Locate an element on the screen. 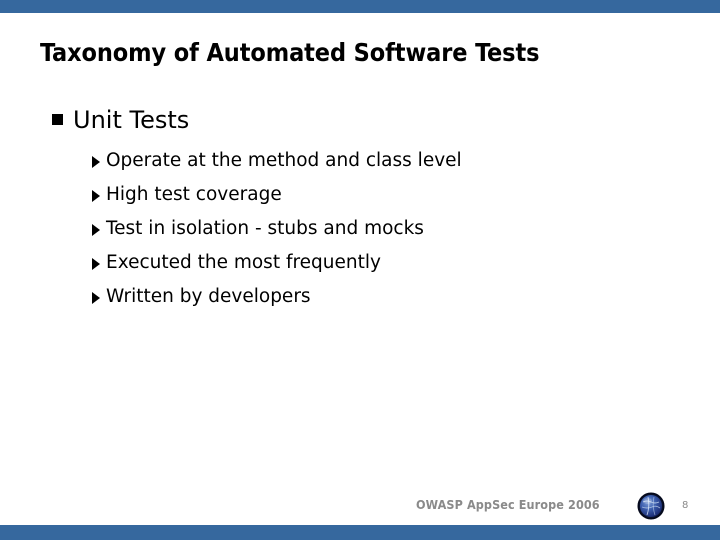 This screenshot has width=720, height=540. bullet-item-level1: Unit Tests is located at coordinates (360, 121).